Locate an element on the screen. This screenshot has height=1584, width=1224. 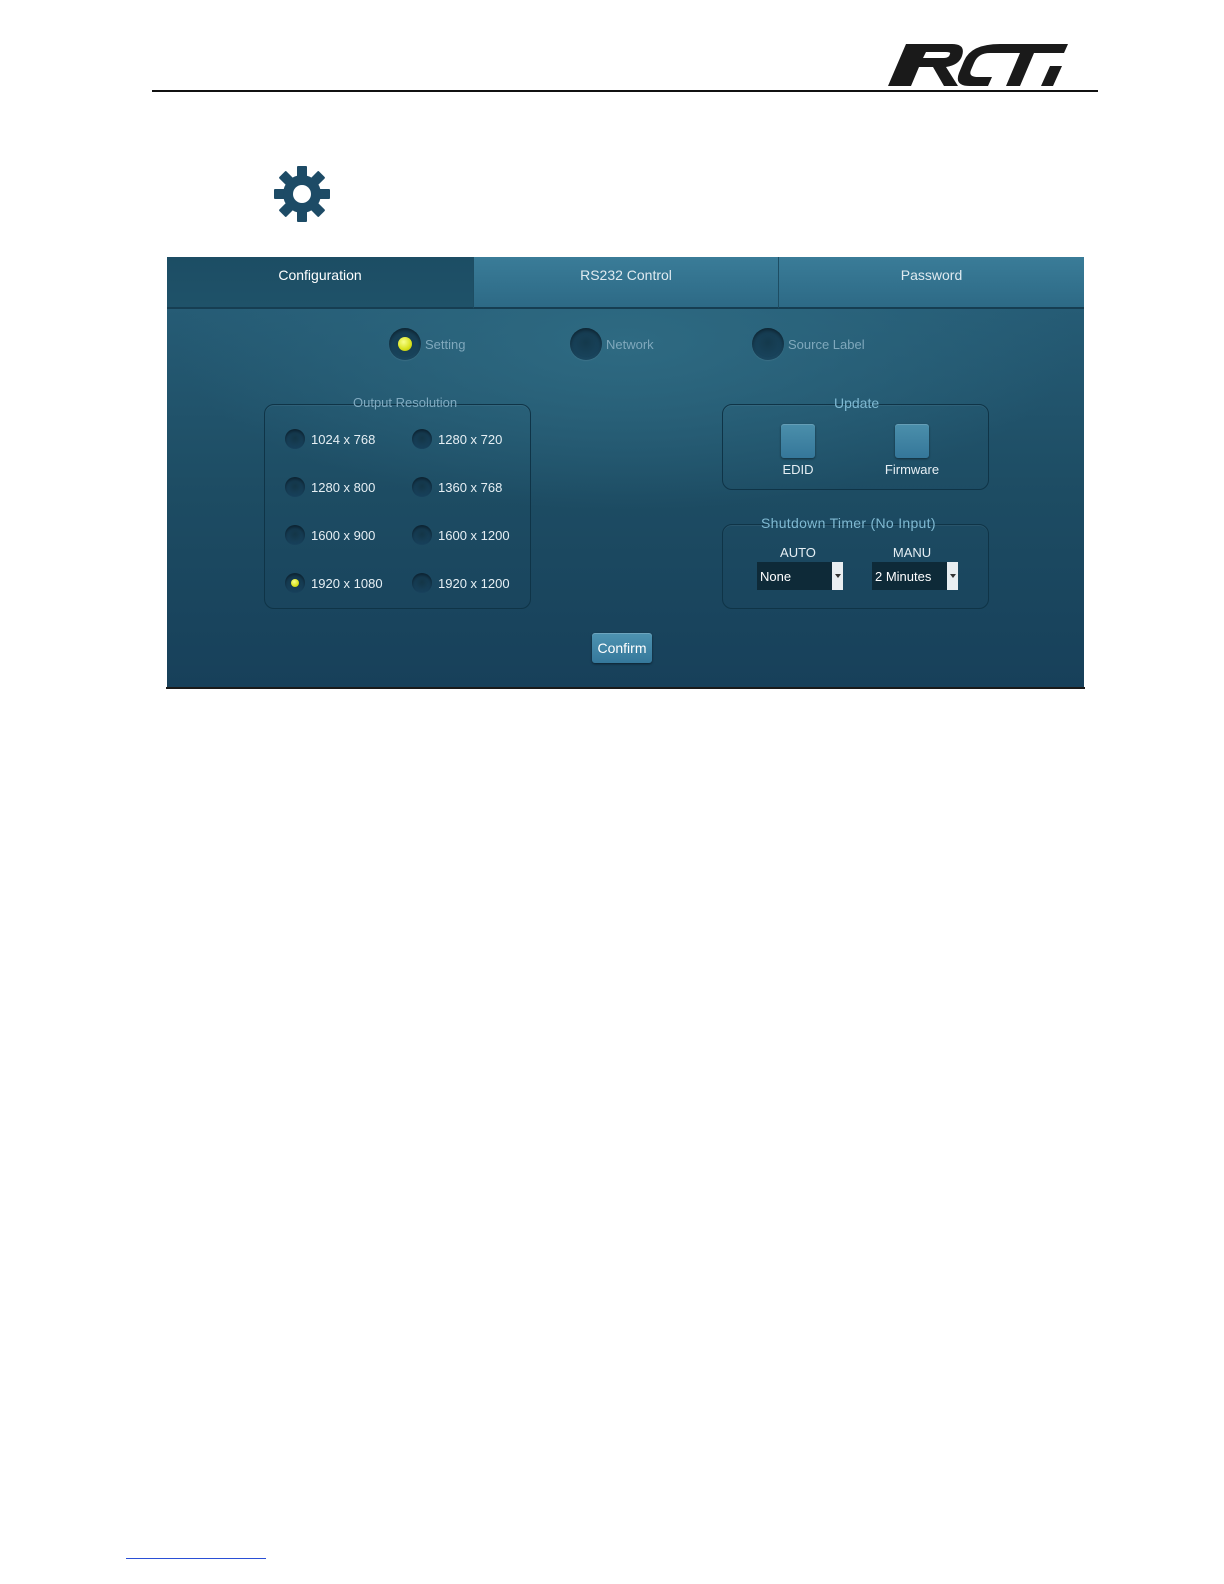
resolution-option-1920x1080: 1920 x 1080 is located at coordinates (334, 583).